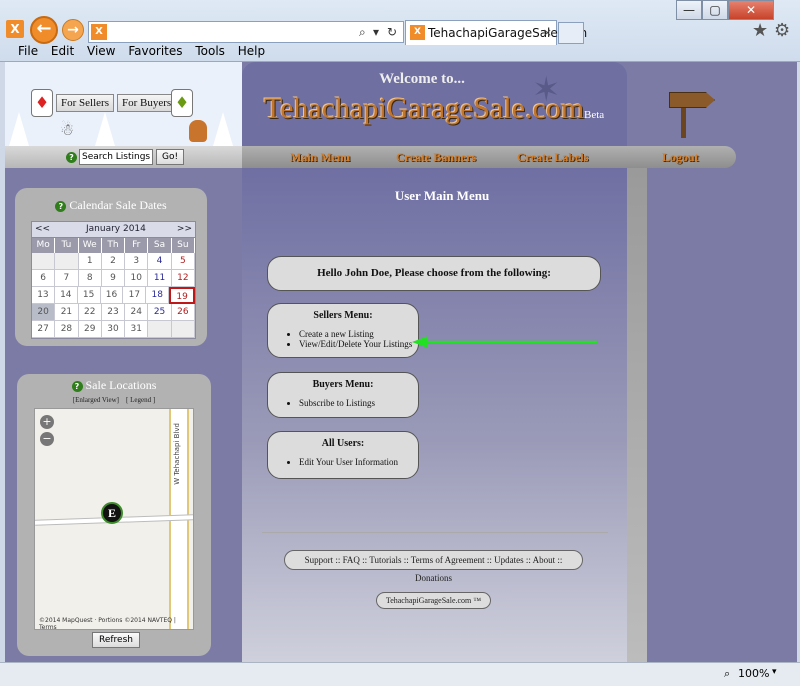  What do you see at coordinates (722, 415) in the screenshot?
I see `right-column` at bounding box center [722, 415].